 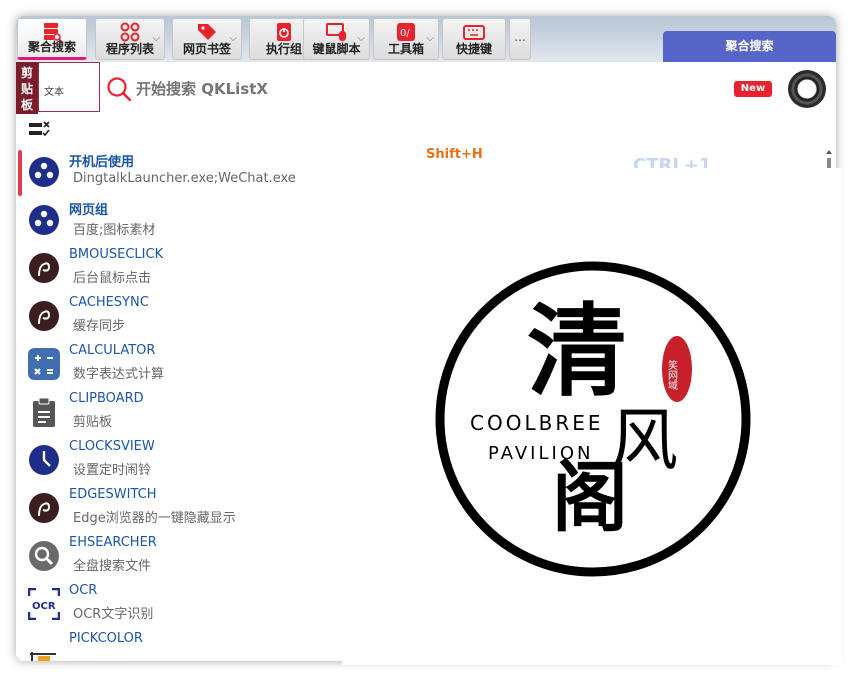 What do you see at coordinates (284, 32) in the screenshot?
I see `run-group-icon` at bounding box center [284, 32].